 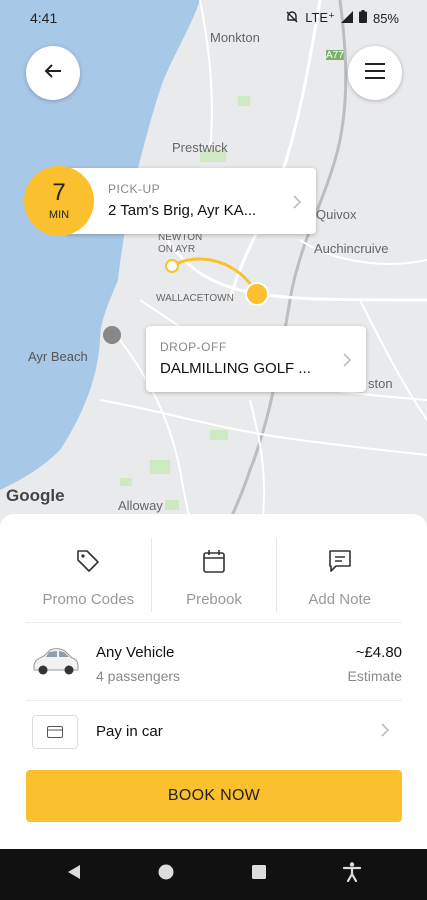 What do you see at coordinates (378, 652) in the screenshot?
I see `fare-price: ~£4.80` at bounding box center [378, 652].